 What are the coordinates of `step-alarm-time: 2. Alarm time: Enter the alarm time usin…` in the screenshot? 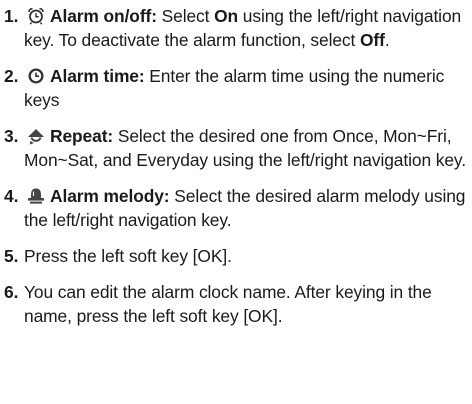 It's located at (238, 88).